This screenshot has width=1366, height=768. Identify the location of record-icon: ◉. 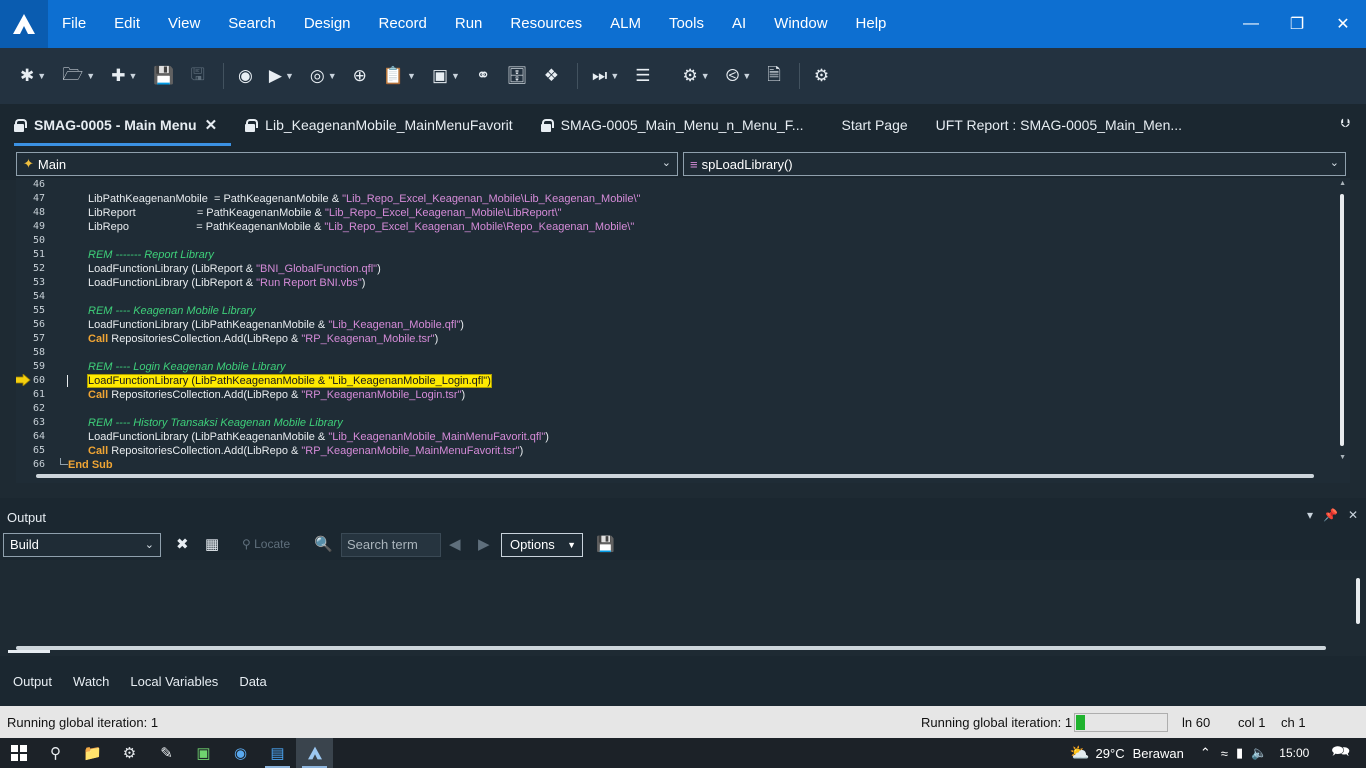
(245, 76).